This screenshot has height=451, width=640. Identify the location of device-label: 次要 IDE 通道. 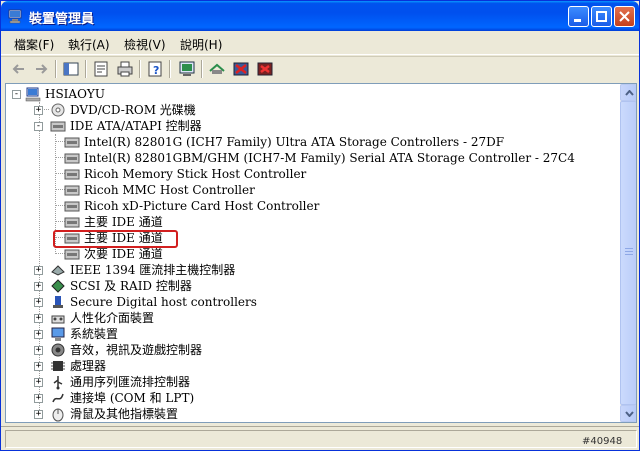
(123, 254).